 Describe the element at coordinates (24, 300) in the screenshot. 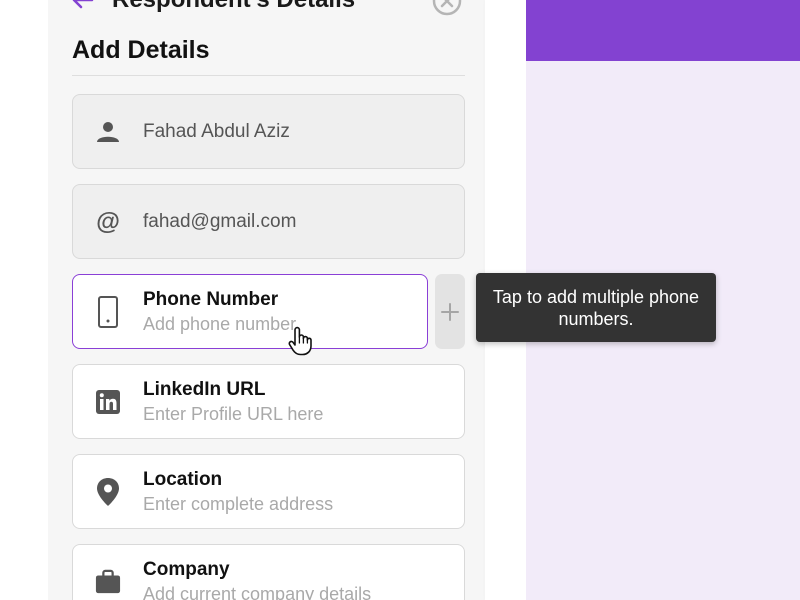

I see `left-gutter` at that location.